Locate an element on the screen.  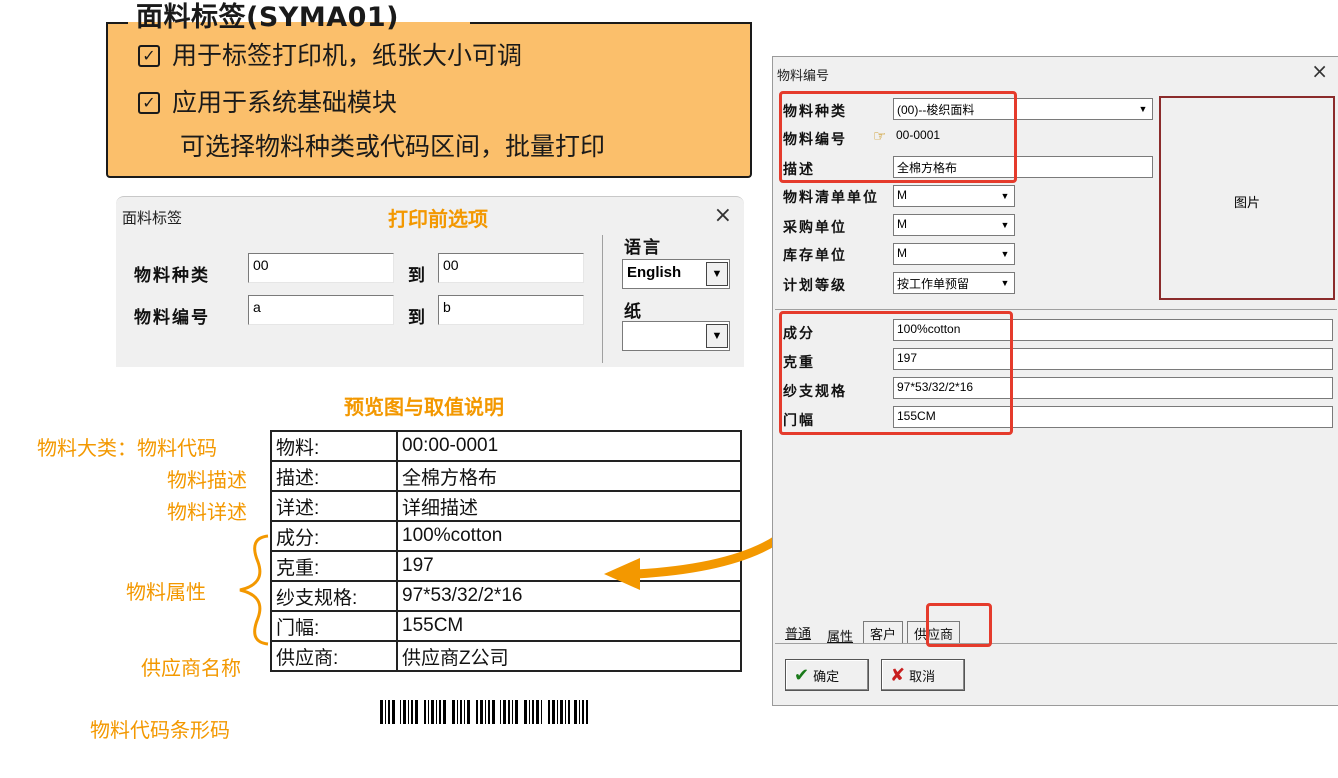
tab-customer: 客户 is located at coordinates (883, 632).